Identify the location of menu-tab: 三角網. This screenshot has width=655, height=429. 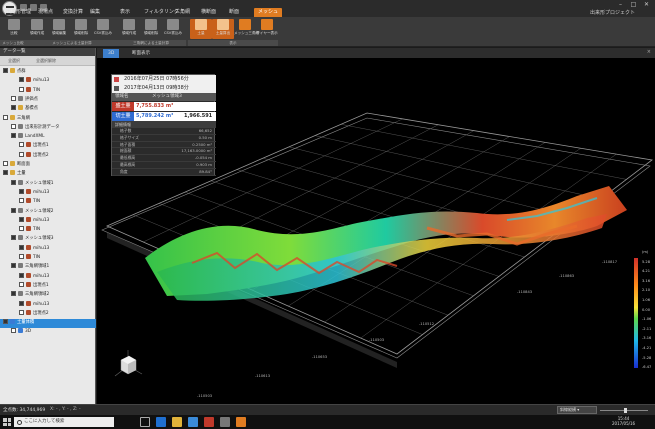
(182, 12).